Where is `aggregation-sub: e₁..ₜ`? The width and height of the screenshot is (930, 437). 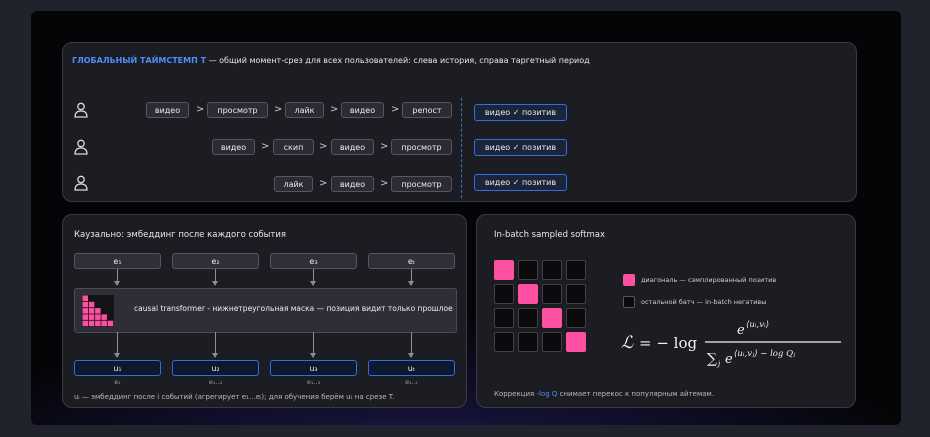 aggregation-sub: e₁..ₜ is located at coordinates (411, 382).